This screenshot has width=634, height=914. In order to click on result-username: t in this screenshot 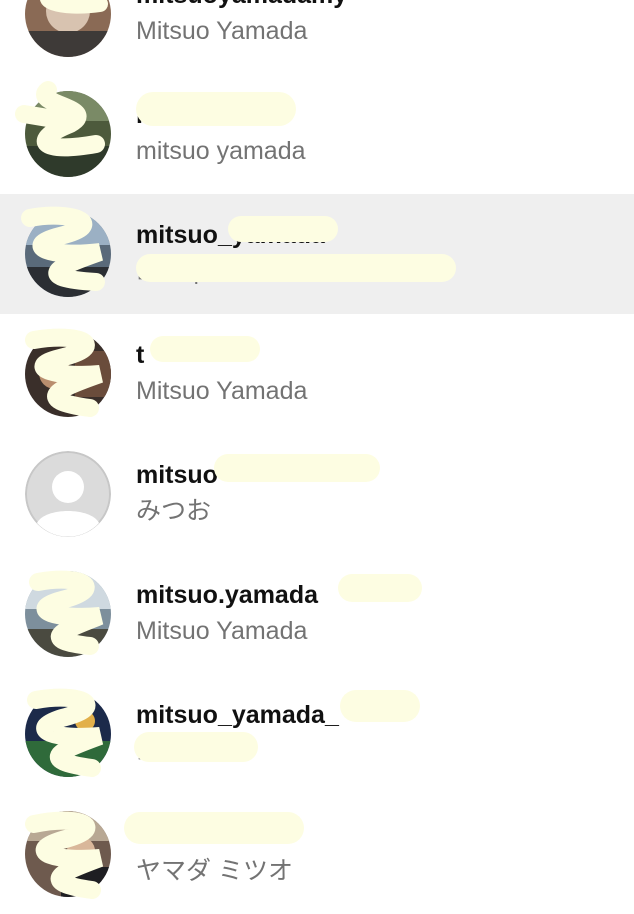, I will do `click(140, 355)`.